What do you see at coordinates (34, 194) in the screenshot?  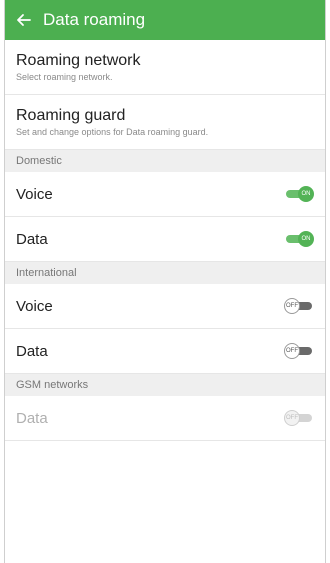 I see `domestic-voice-label: Voice` at bounding box center [34, 194].